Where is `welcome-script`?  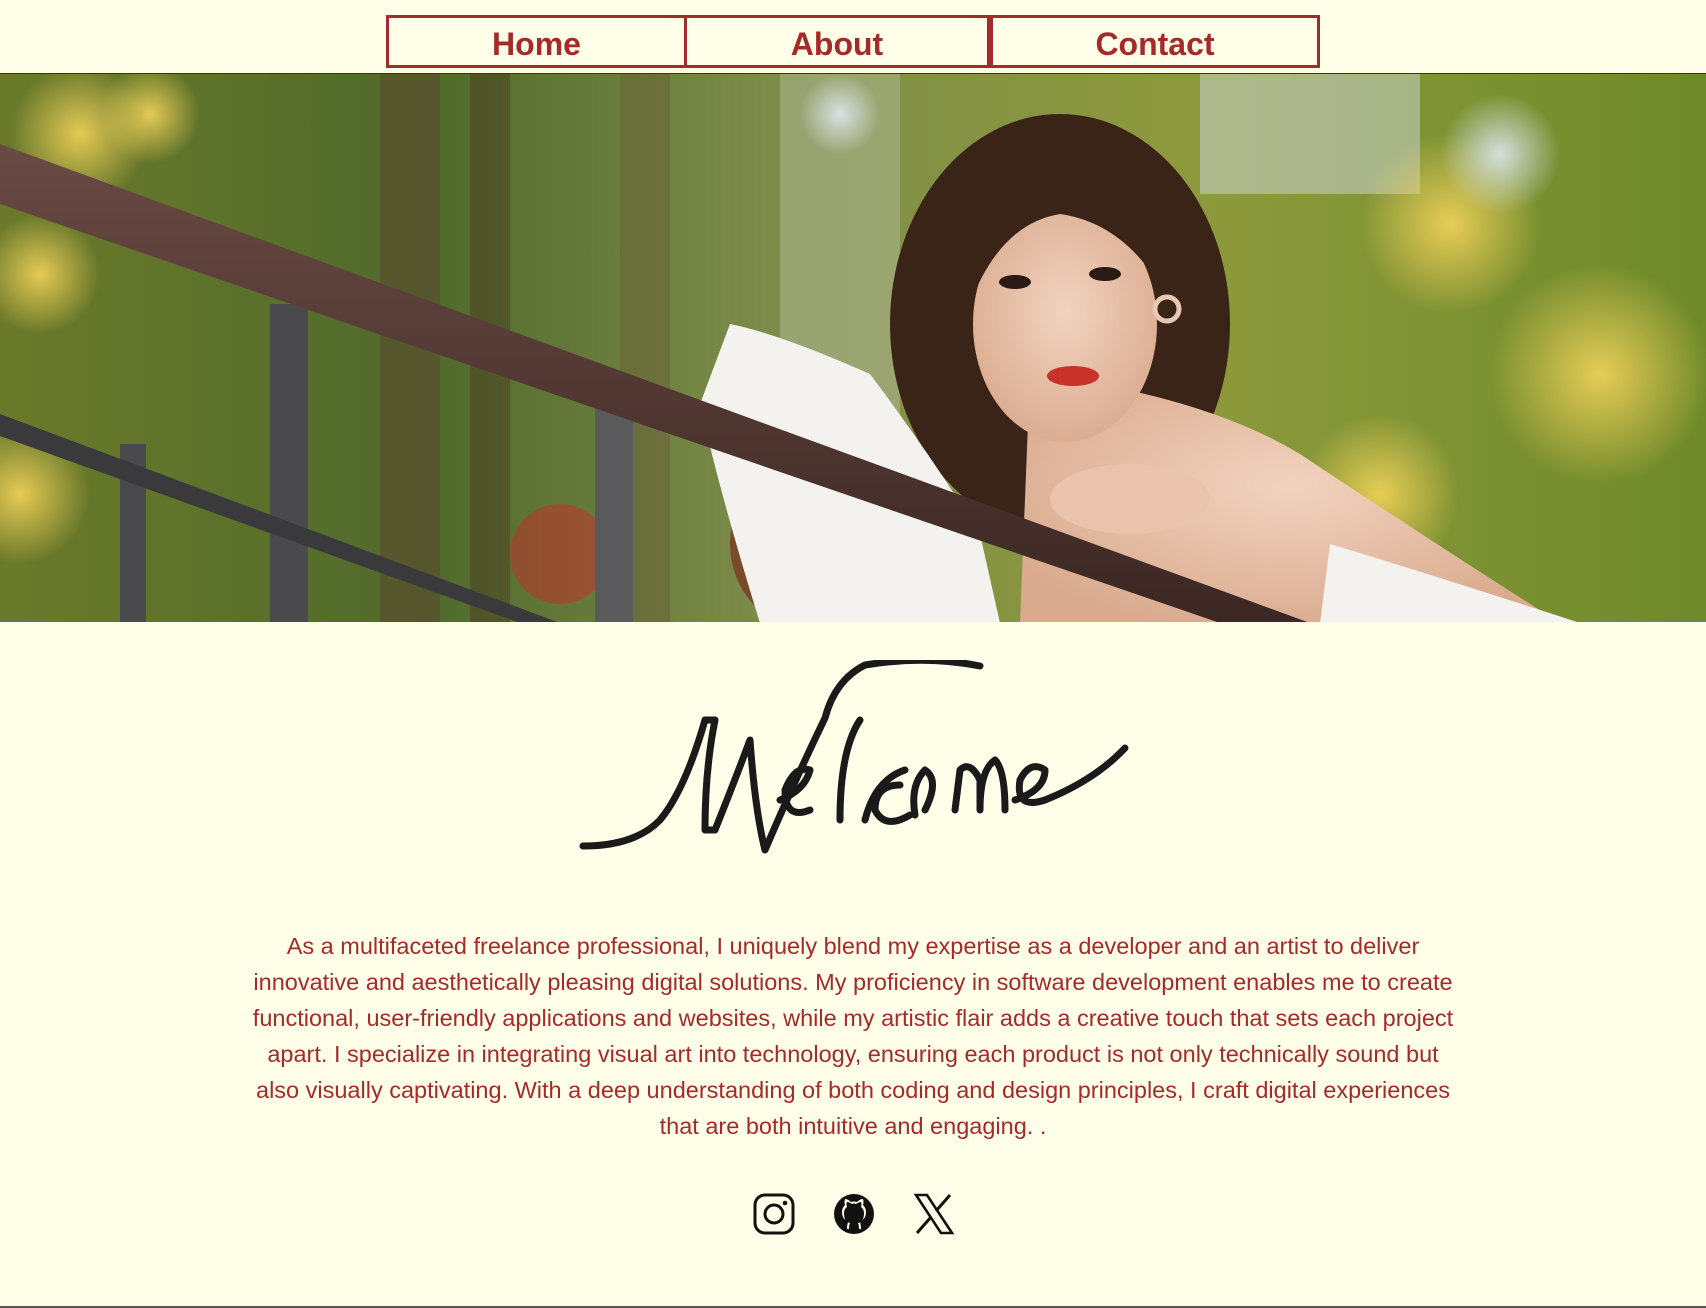
welcome-script is located at coordinates (855, 761).